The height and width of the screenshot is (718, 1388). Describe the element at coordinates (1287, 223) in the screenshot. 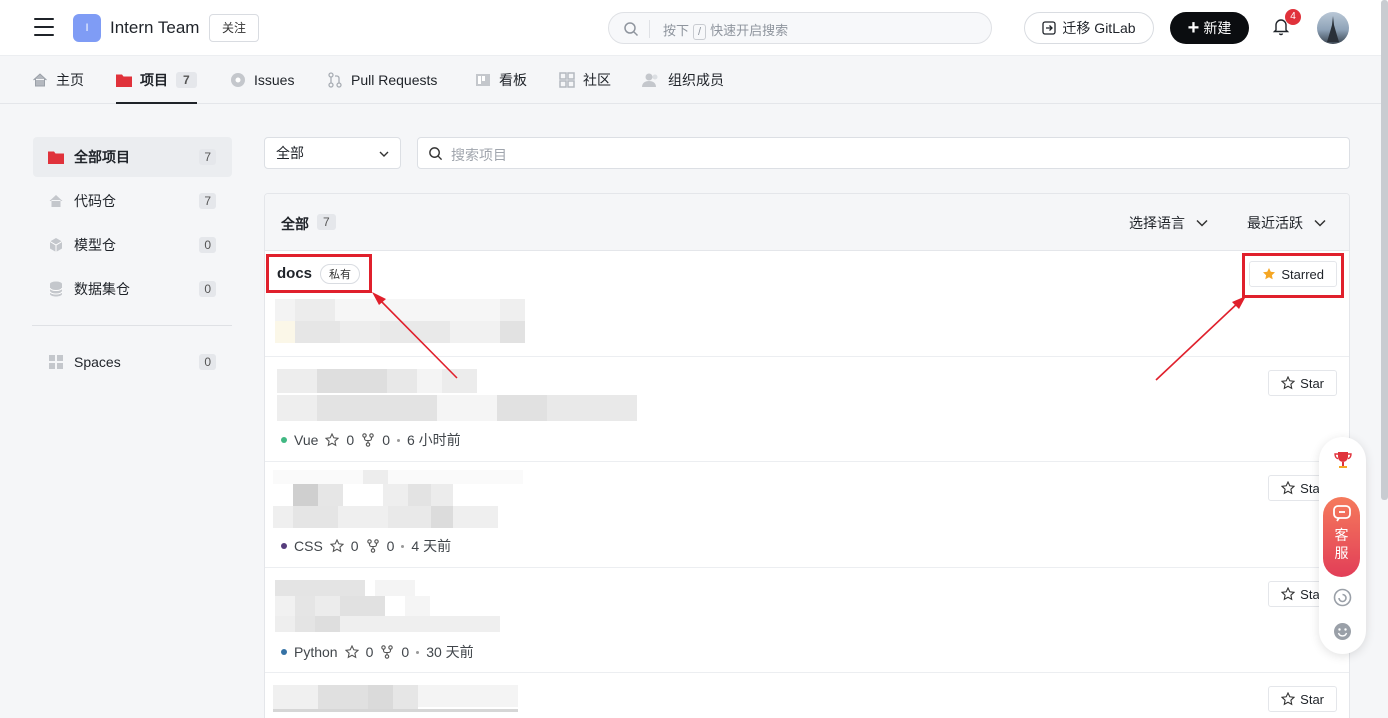

I see `sort-dropdown: 最近活跃` at that location.